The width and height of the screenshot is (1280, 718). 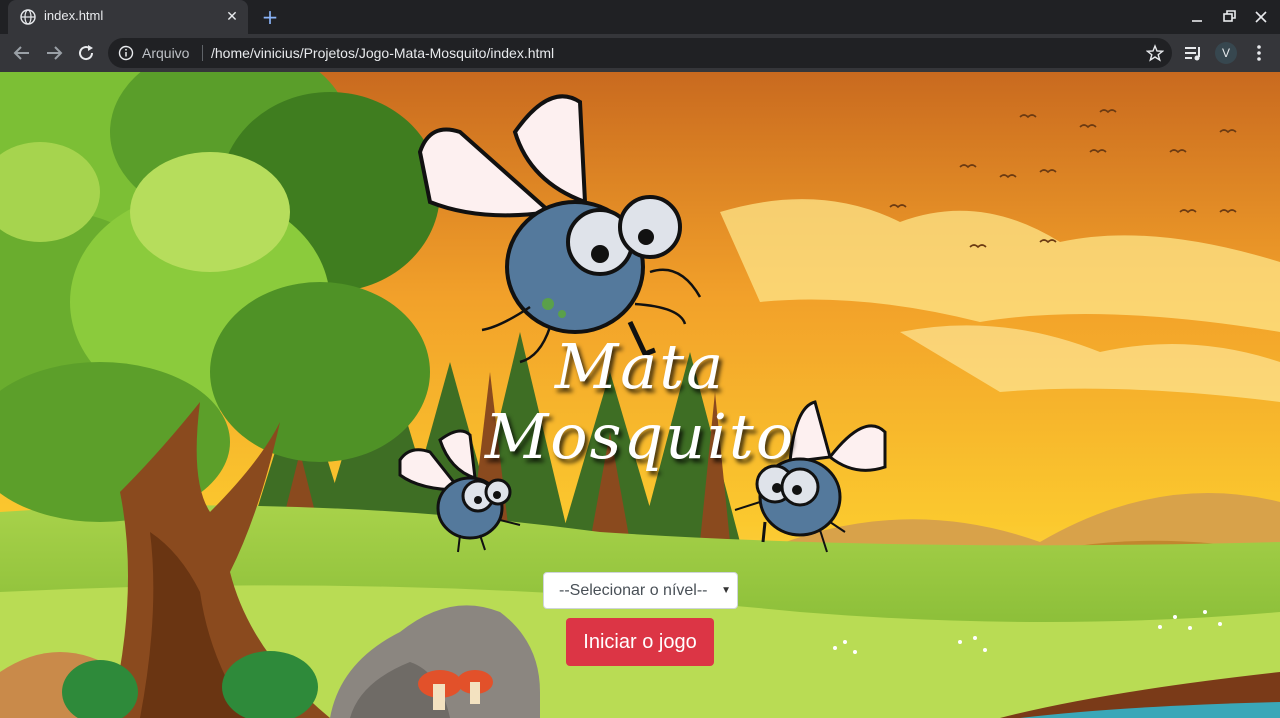 I want to click on profile-avatar: V, so click(x=1226, y=53).